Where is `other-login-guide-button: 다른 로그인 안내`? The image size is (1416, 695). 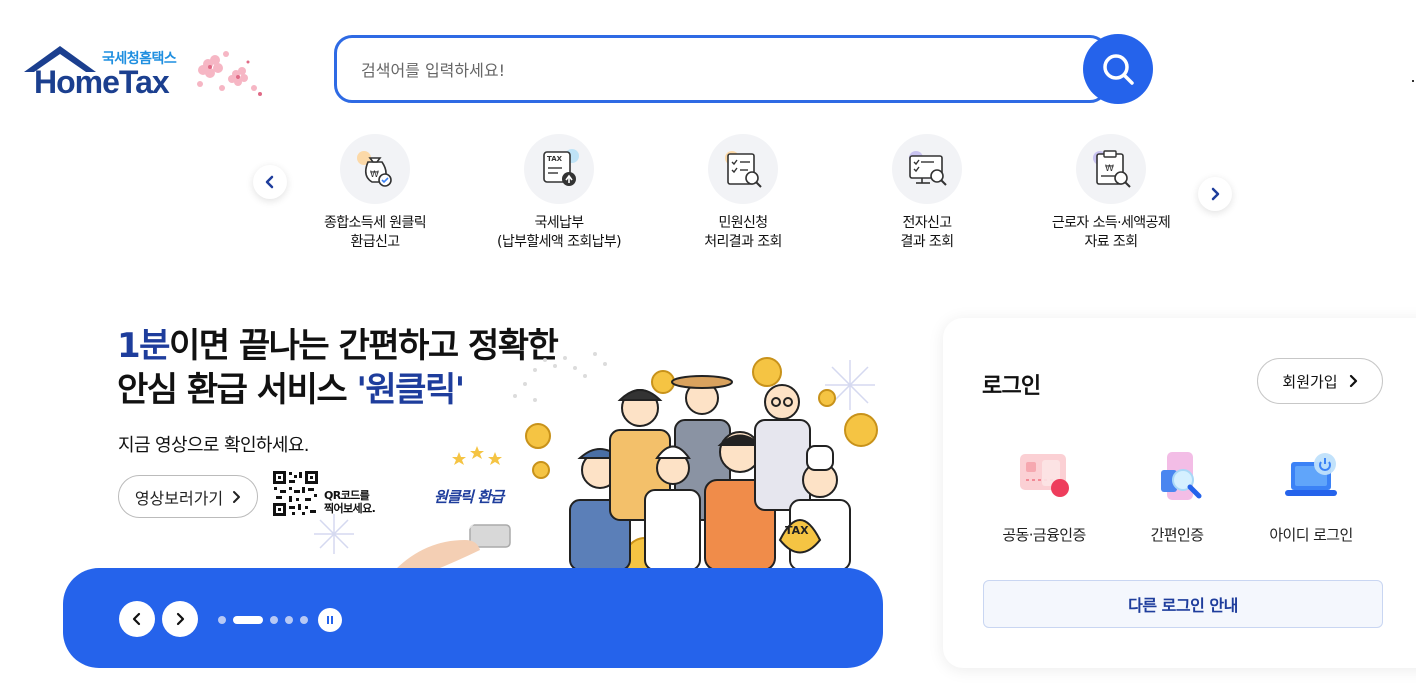
other-login-guide-button: 다른 로그인 안내 is located at coordinates (1183, 604).